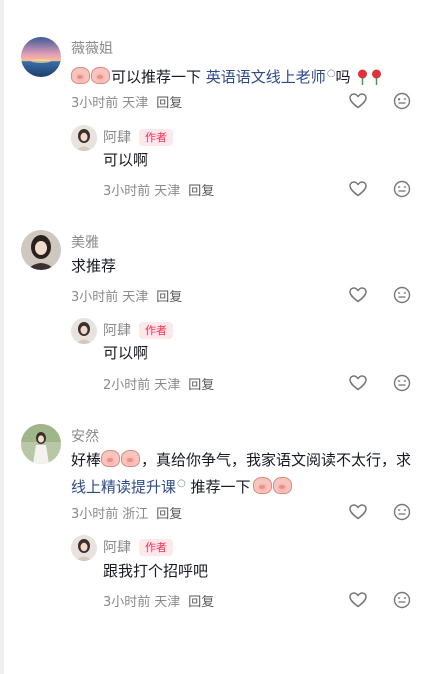  I want to click on comment-text-line2: 线上精读提升课○ 推荐一下, so click(182, 485).